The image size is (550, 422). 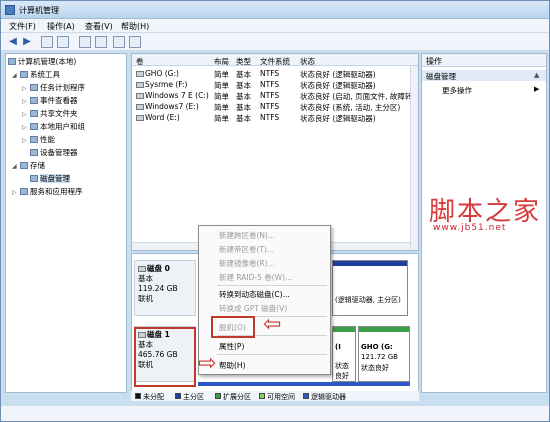 What do you see at coordinates (13, 42) in the screenshot?
I see `back-arrow-icon: ◀` at bounding box center [13, 42].